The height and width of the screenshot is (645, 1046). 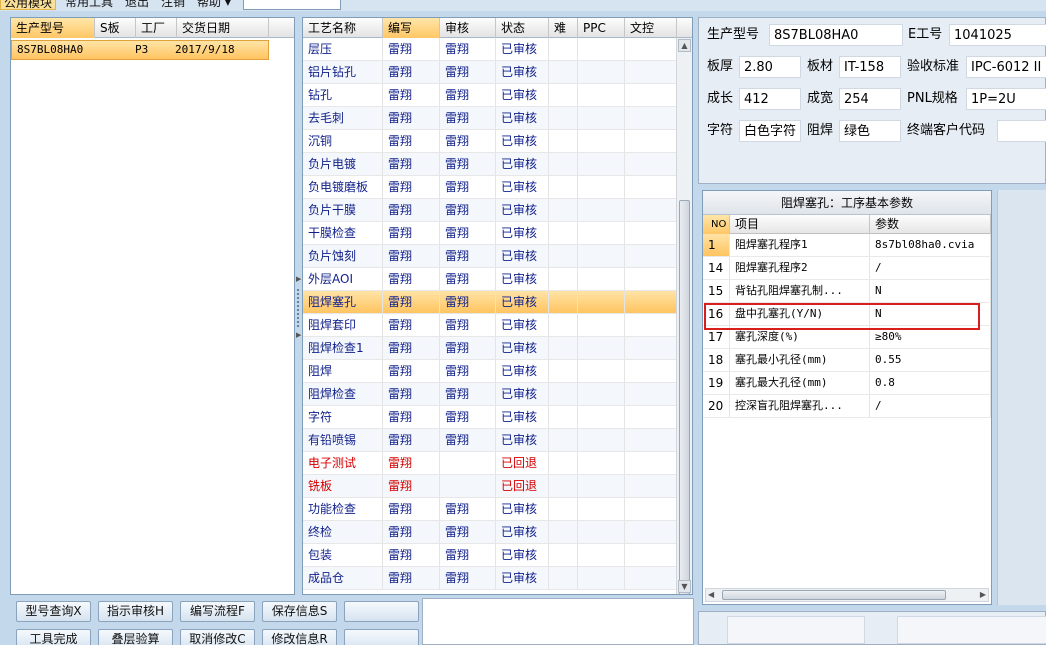 What do you see at coordinates (870, 99) in the screenshot?
I see `width-field: 254` at bounding box center [870, 99].